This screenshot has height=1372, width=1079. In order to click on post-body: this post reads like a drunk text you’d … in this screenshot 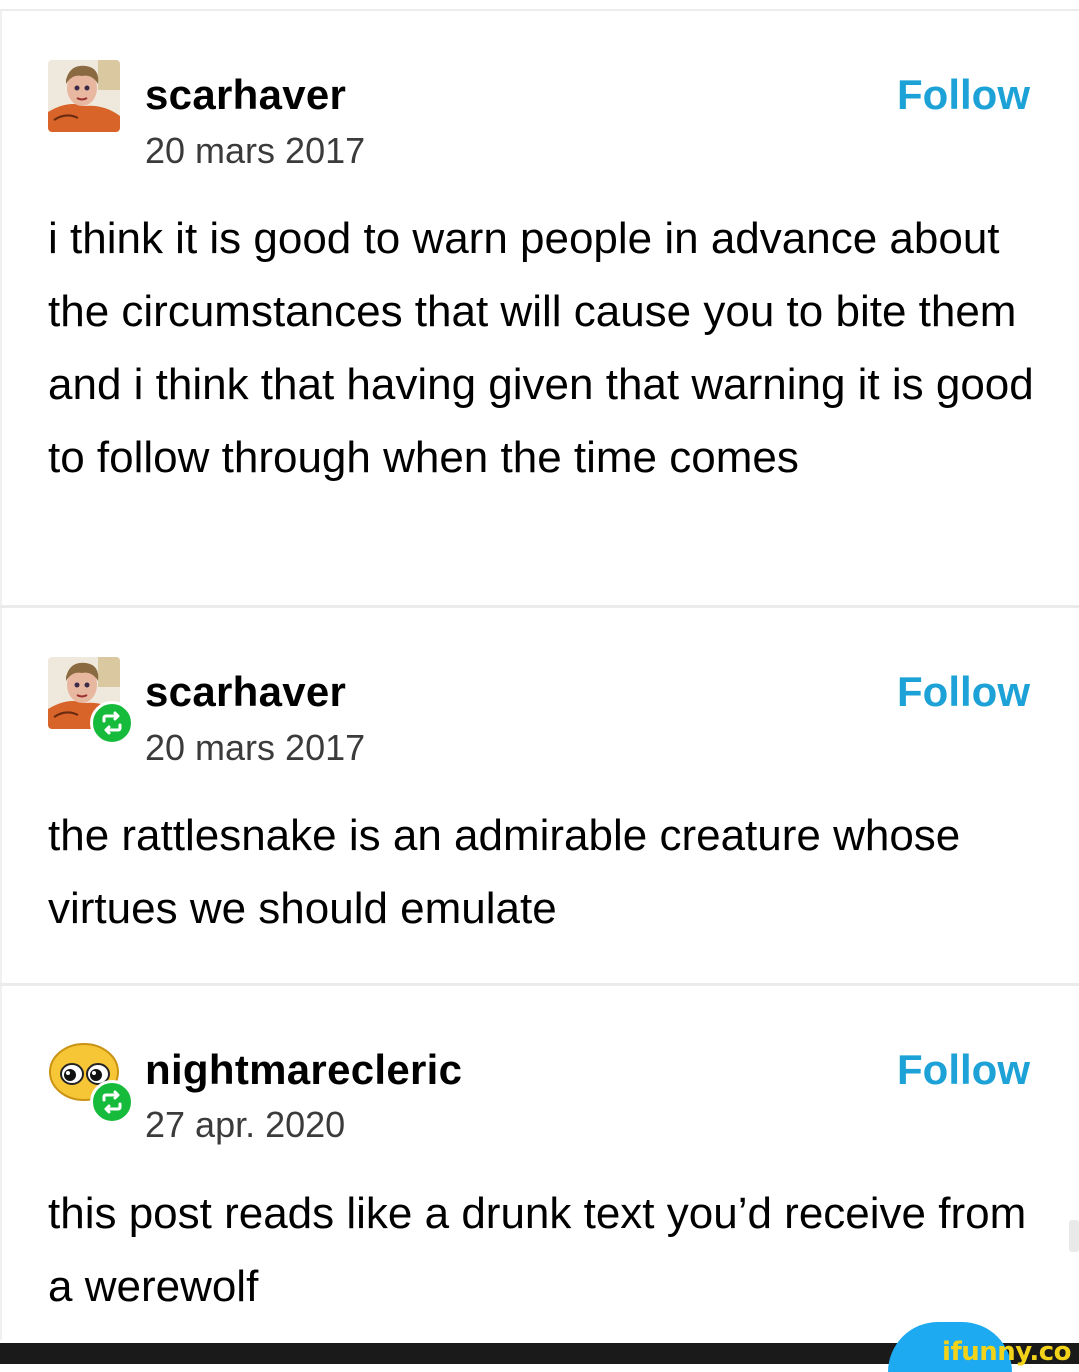, I will do `click(537, 1250)`.